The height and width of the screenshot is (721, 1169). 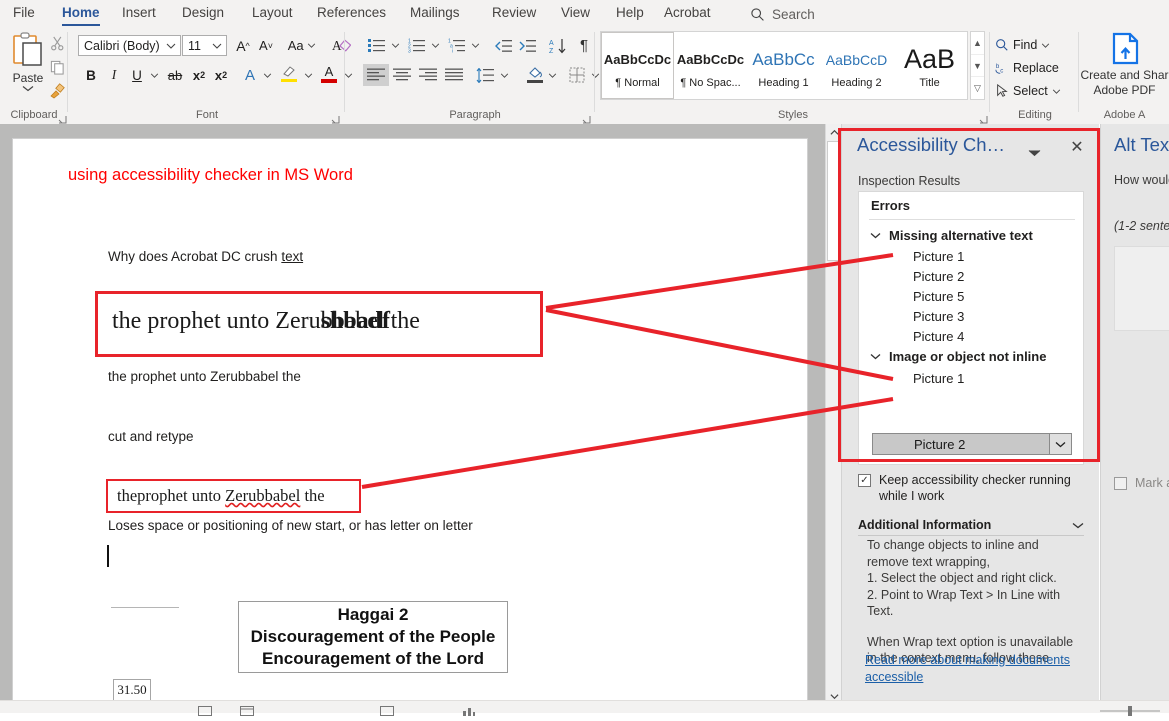 I want to click on tab-review: Review, so click(x=514, y=14).